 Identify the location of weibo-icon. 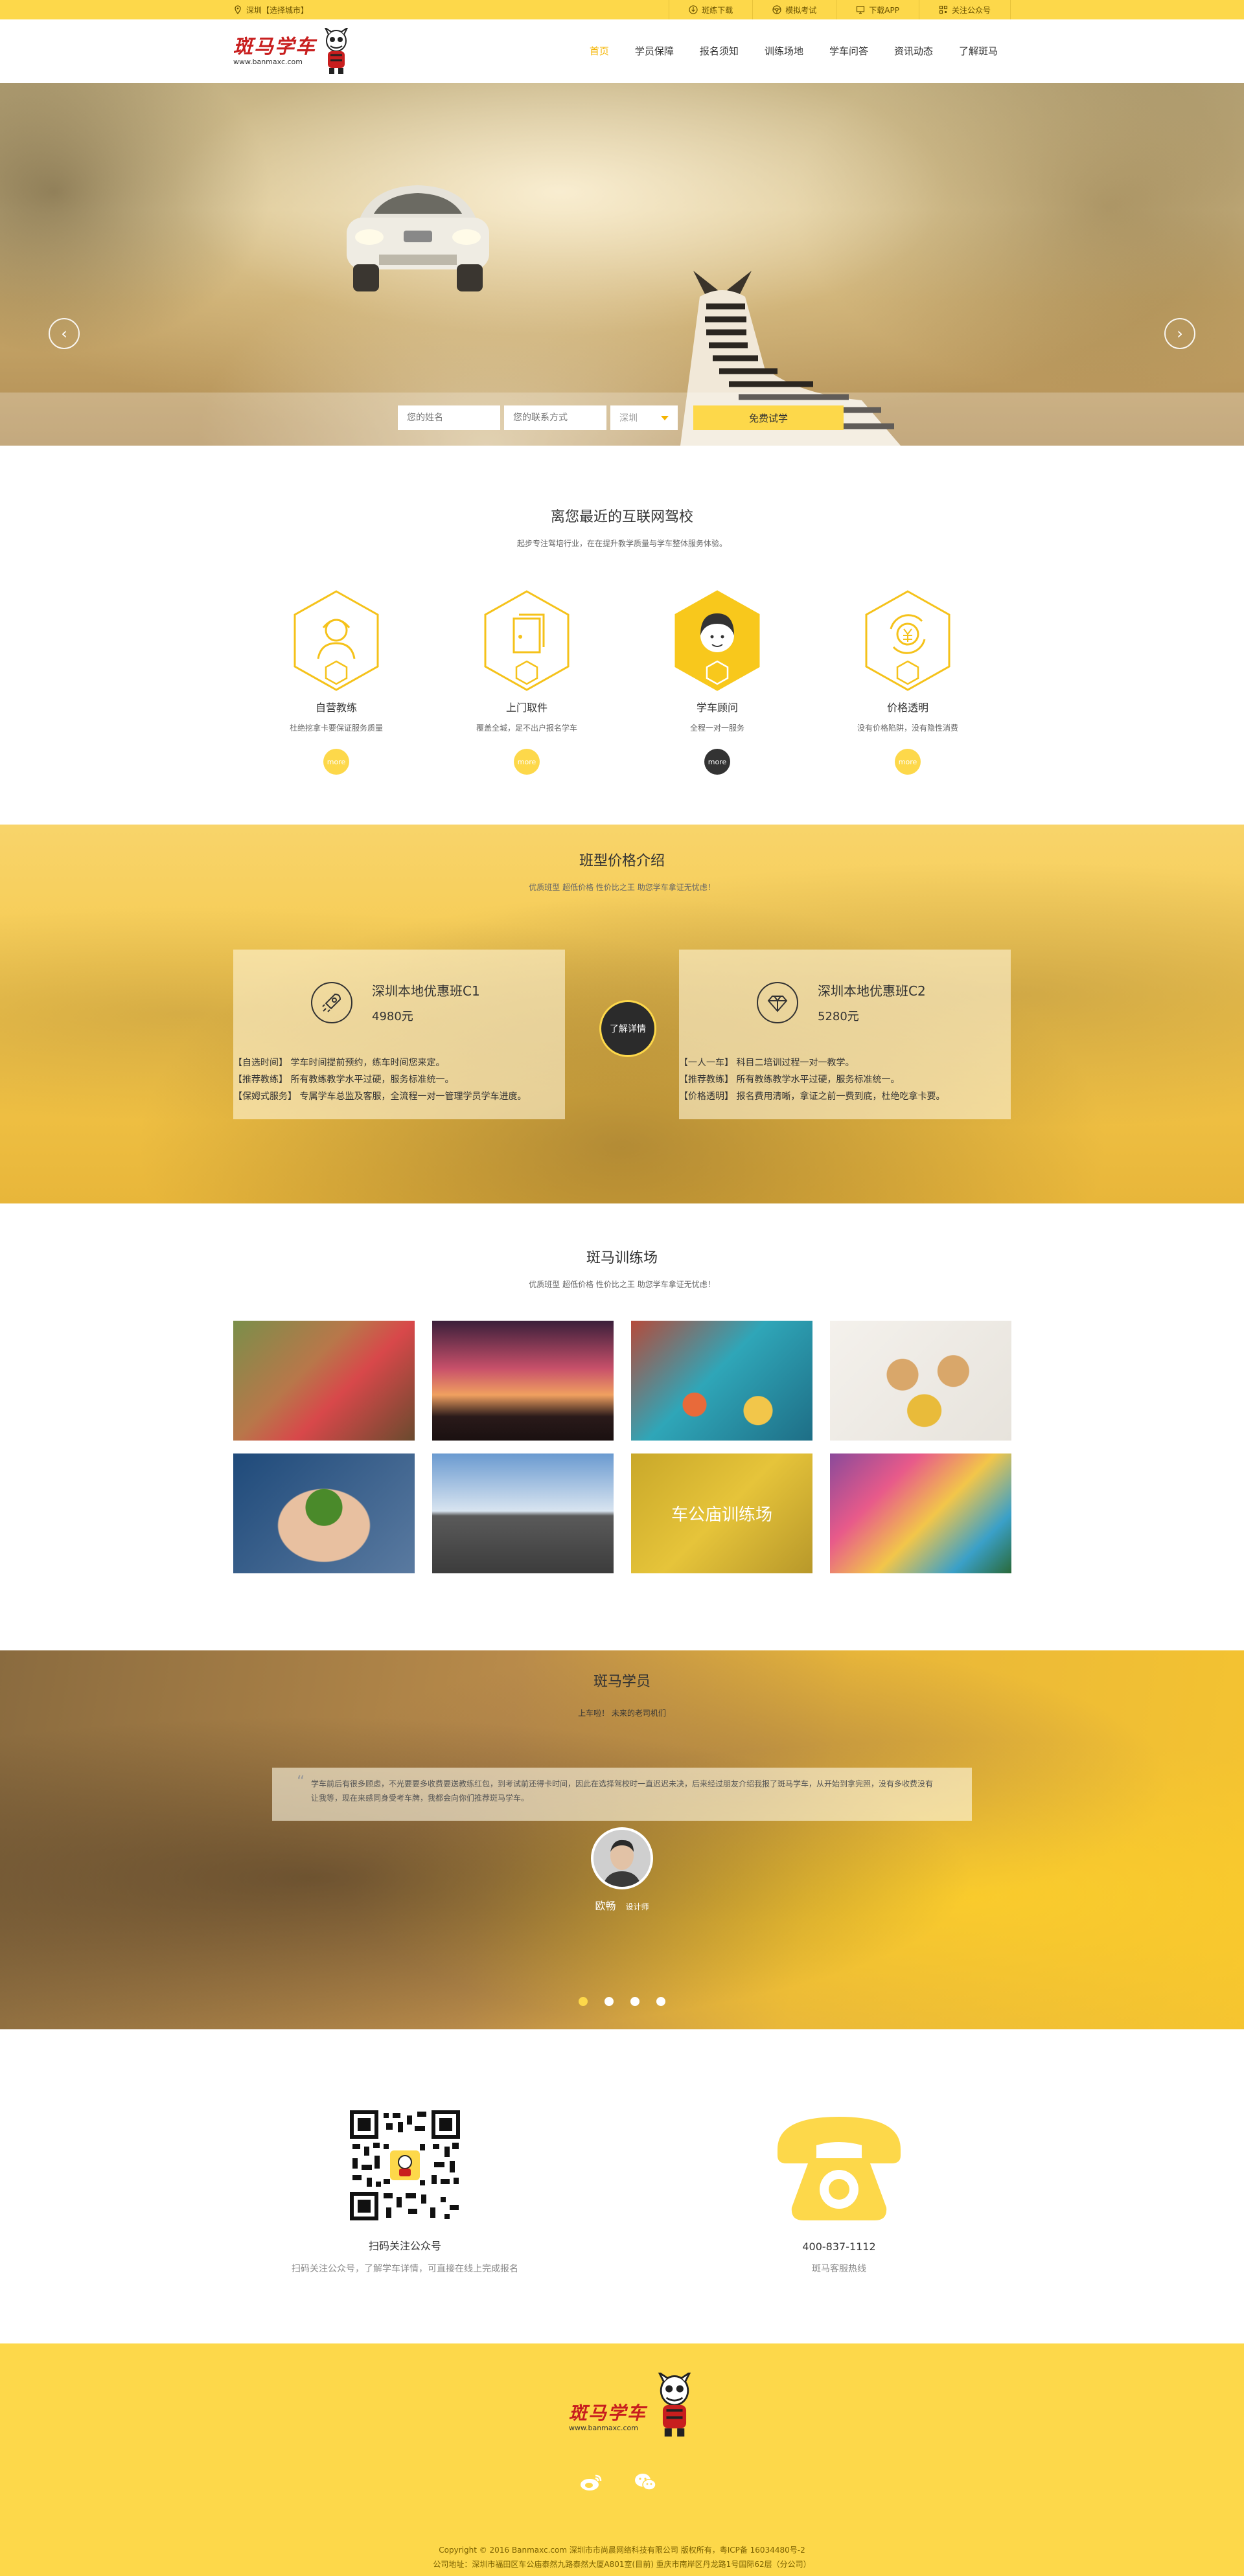
(591, 2482).